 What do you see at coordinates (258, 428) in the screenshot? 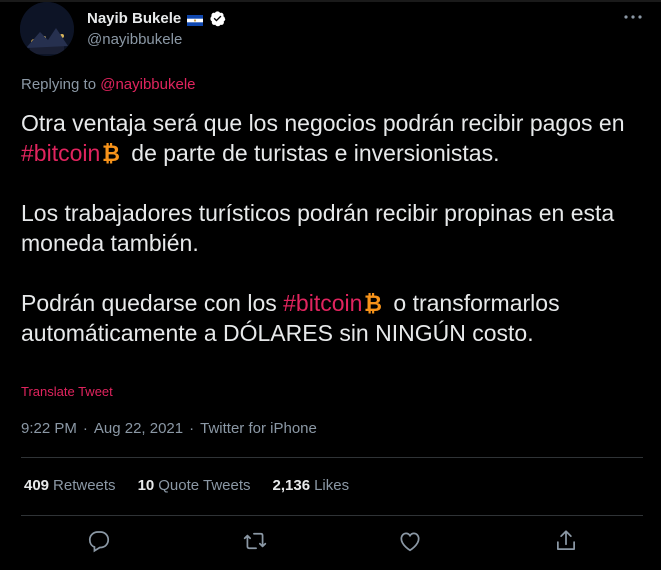
I see `tweet-source: Twitter for iPhone` at bounding box center [258, 428].